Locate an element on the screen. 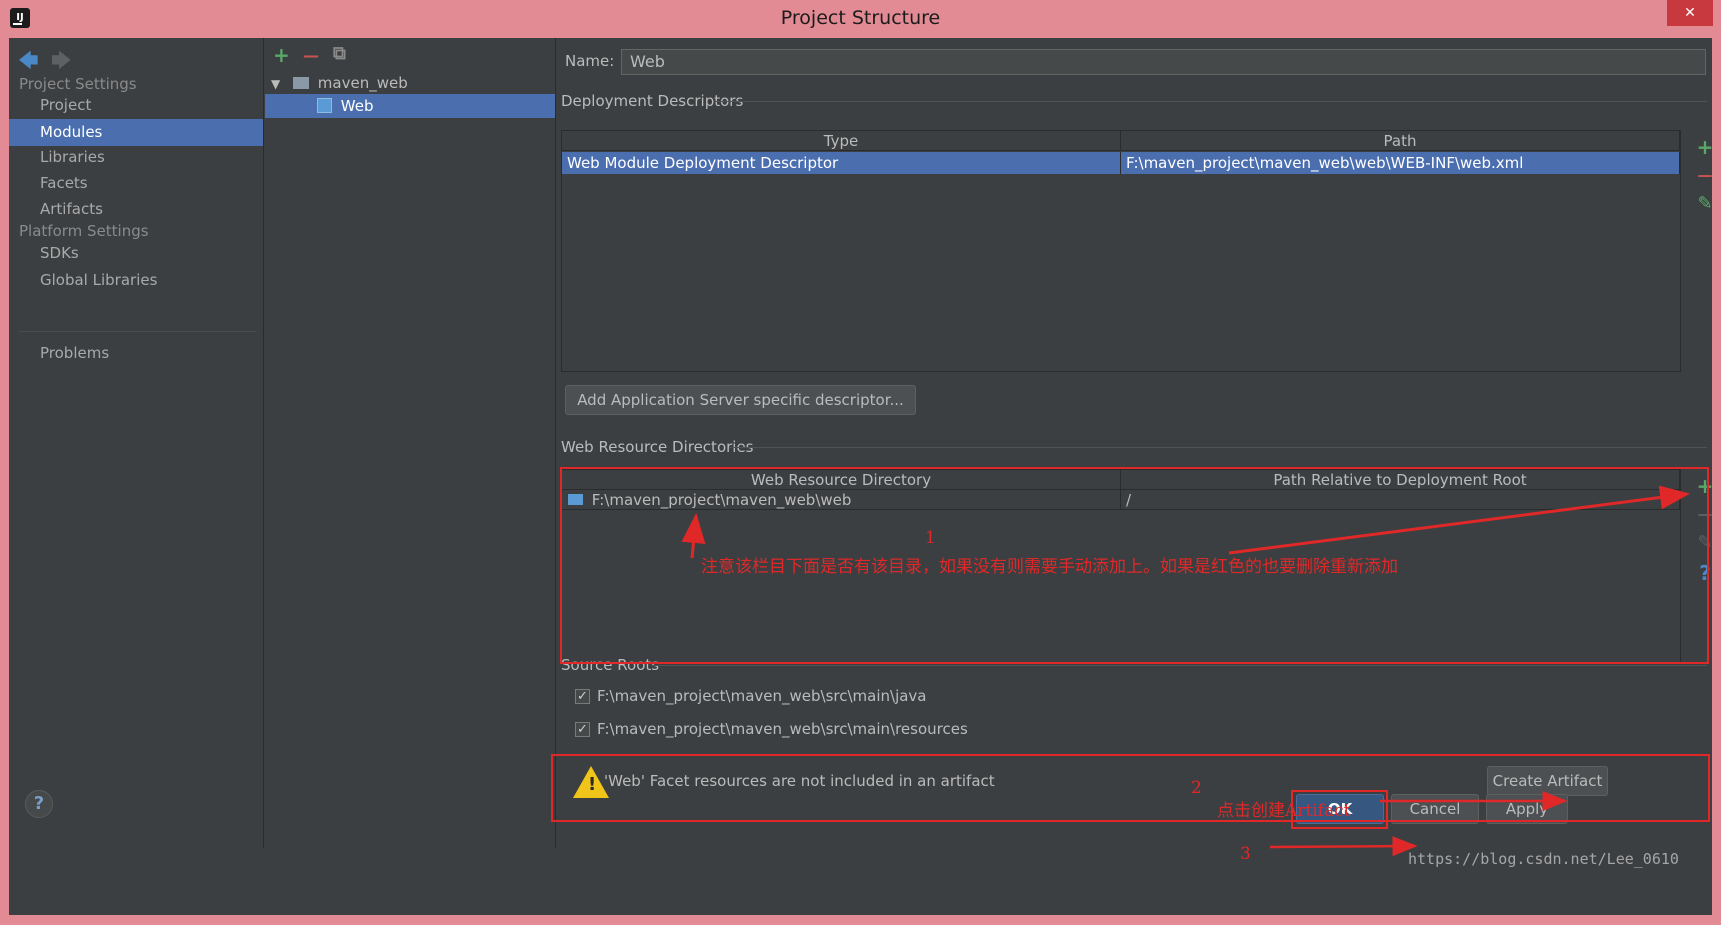  watermark: https://blog.csdn.net/Lee_0610 is located at coordinates (1543, 859).